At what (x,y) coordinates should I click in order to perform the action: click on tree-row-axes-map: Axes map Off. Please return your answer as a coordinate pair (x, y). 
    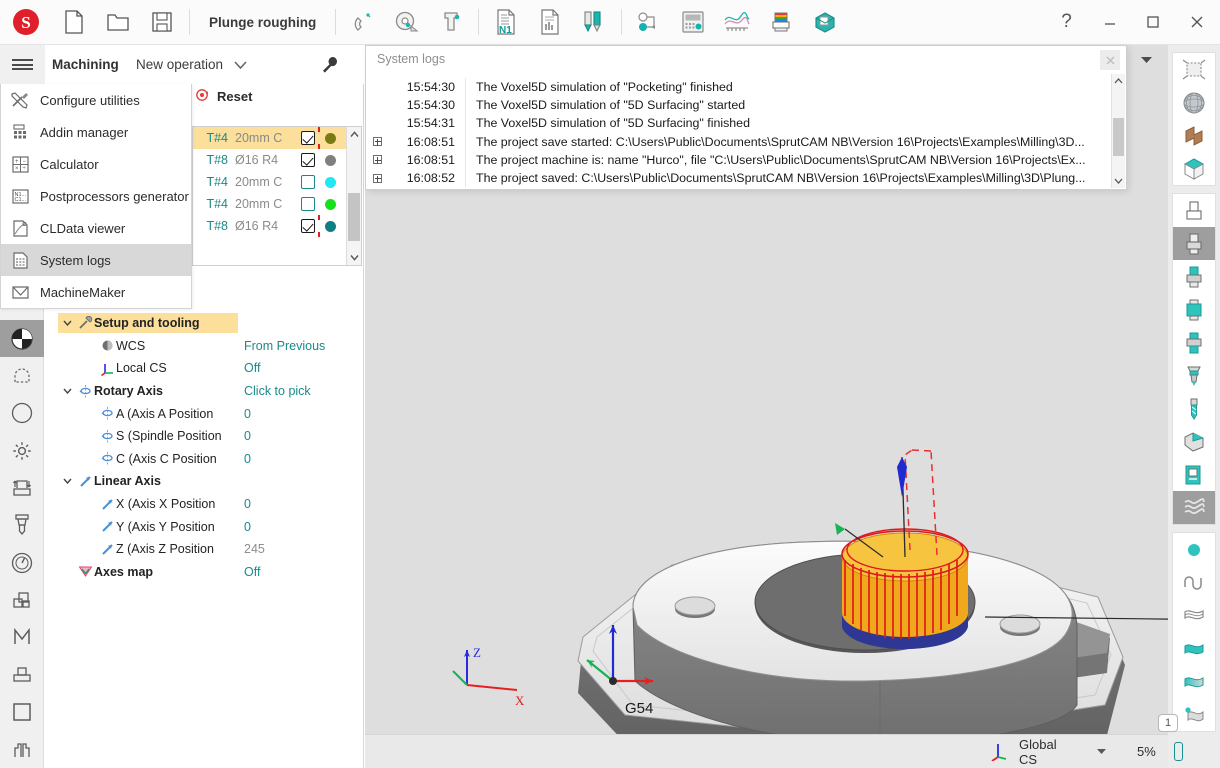
    Looking at the image, I should click on (211, 572).